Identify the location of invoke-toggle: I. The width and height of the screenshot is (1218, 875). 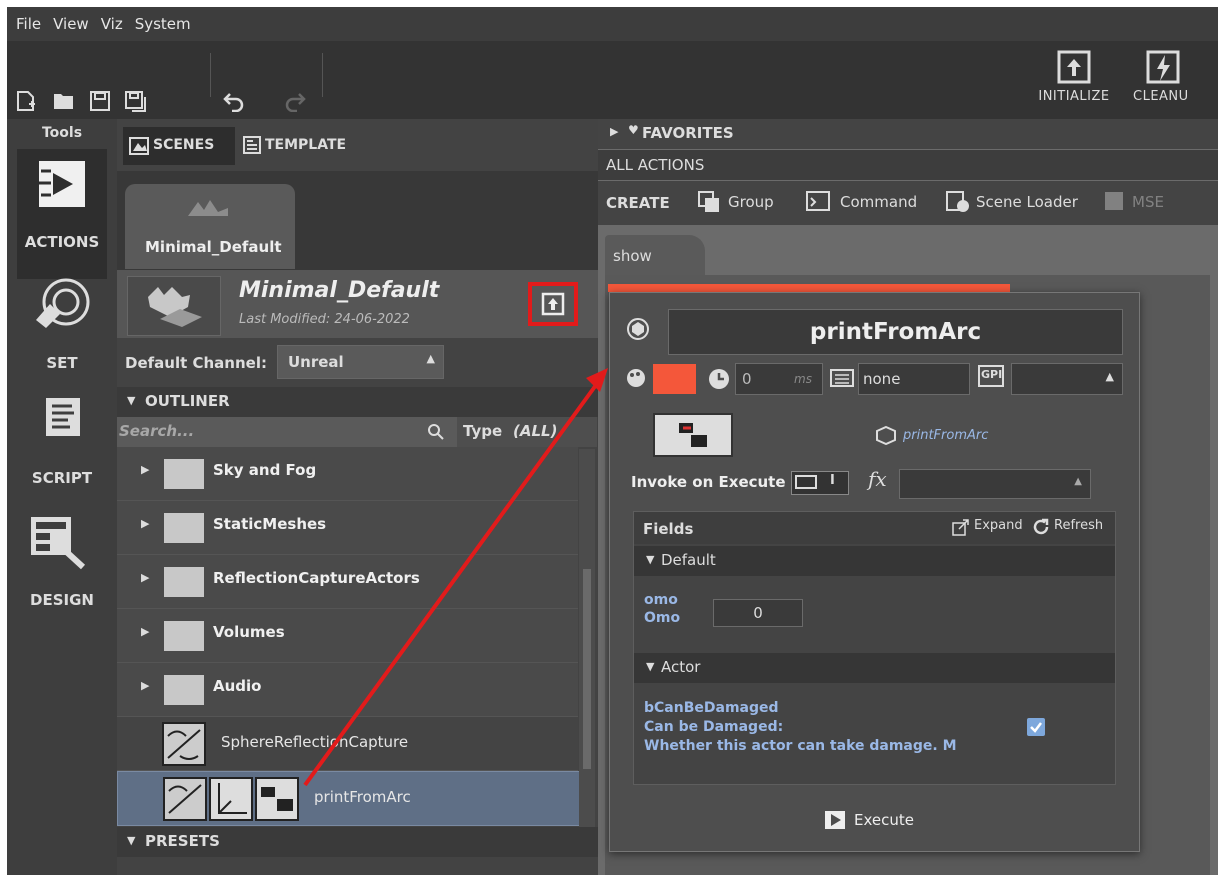
(820, 483).